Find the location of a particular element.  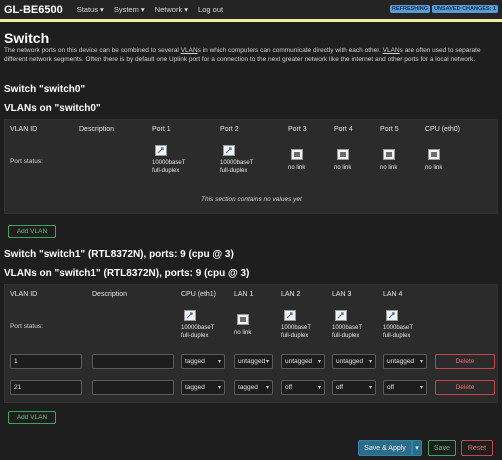

save-button: Save is located at coordinates (442, 448).